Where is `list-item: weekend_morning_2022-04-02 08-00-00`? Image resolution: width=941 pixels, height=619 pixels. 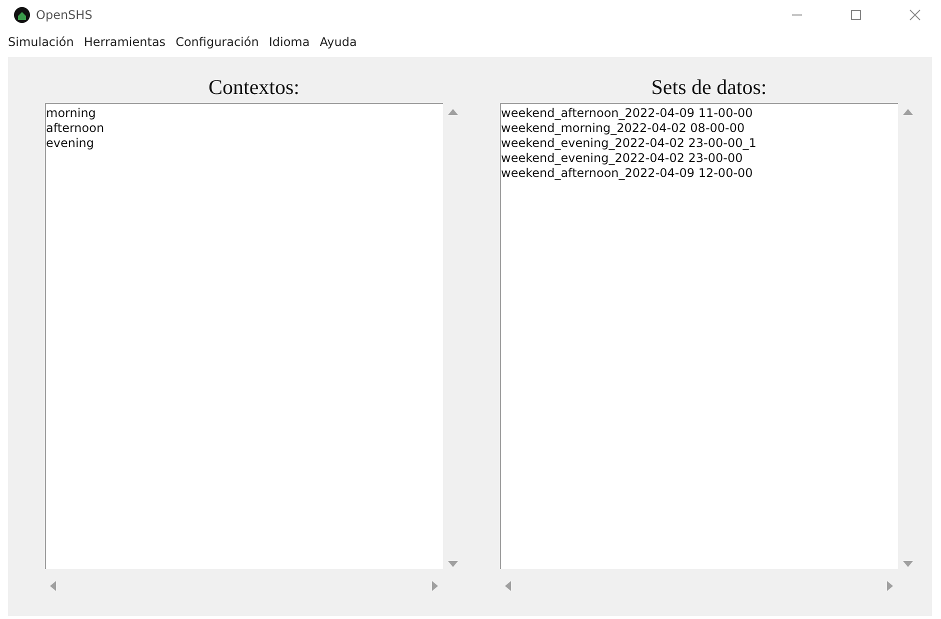 list-item: weekend_morning_2022-04-02 08-00-00 is located at coordinates (623, 128).